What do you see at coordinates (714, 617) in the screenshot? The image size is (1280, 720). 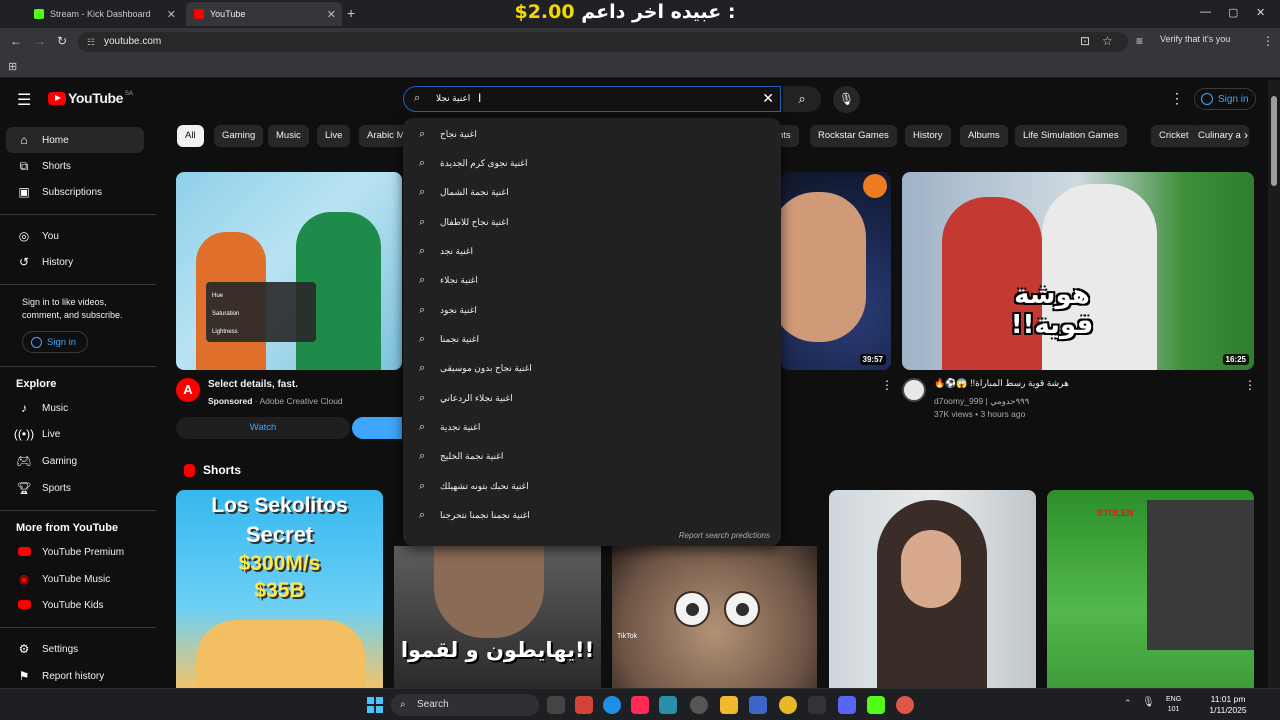 I see `short-thumbnail: TikTok` at bounding box center [714, 617].